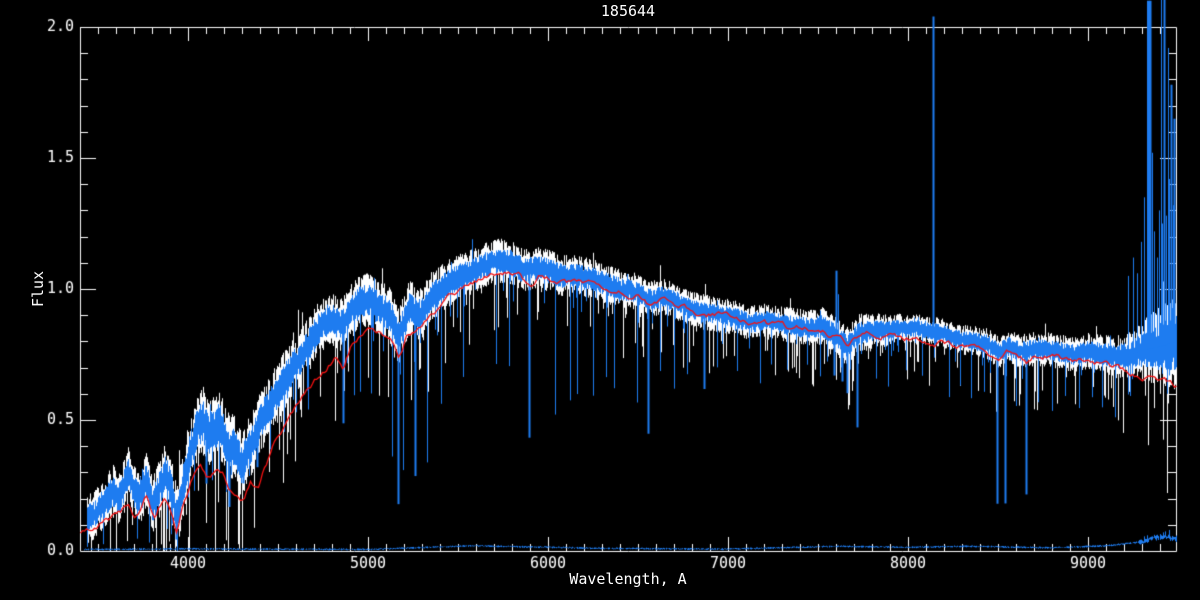 The height and width of the screenshot is (600, 1200). What do you see at coordinates (628, 11) in the screenshot?
I see `chart-title: 185644` at bounding box center [628, 11].